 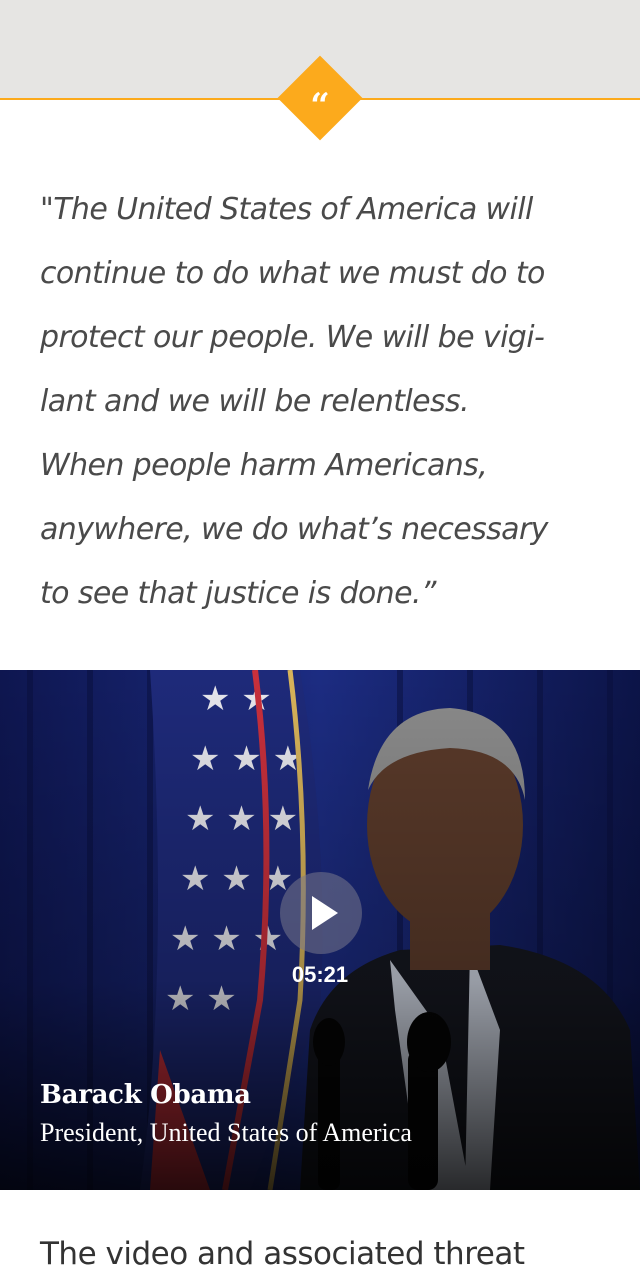 What do you see at coordinates (145, 1095) in the screenshot?
I see `speaker-name: Barack Obama` at bounding box center [145, 1095].